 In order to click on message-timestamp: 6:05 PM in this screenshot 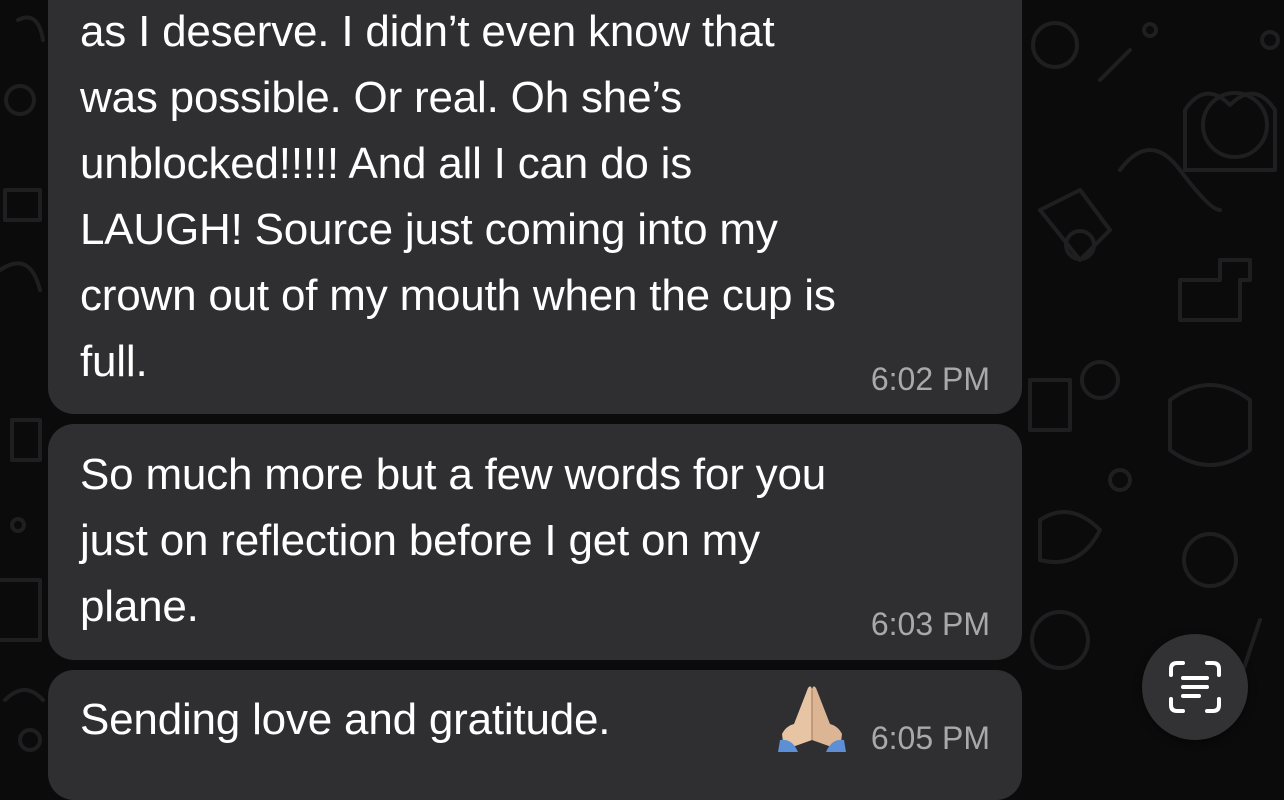, I will do `click(930, 738)`.